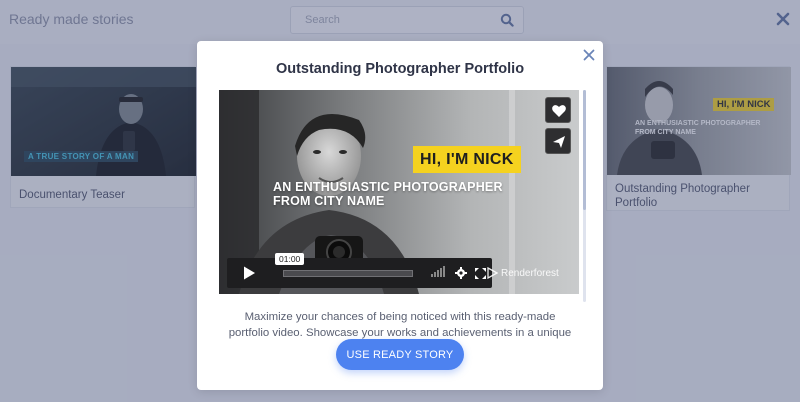 Image resolution: width=800 pixels, height=402 pixels. What do you see at coordinates (388, 187) in the screenshot?
I see `video-subtitle-line1: AN ENTHUSIASTIC PHOTOGRAPHER` at bounding box center [388, 187].